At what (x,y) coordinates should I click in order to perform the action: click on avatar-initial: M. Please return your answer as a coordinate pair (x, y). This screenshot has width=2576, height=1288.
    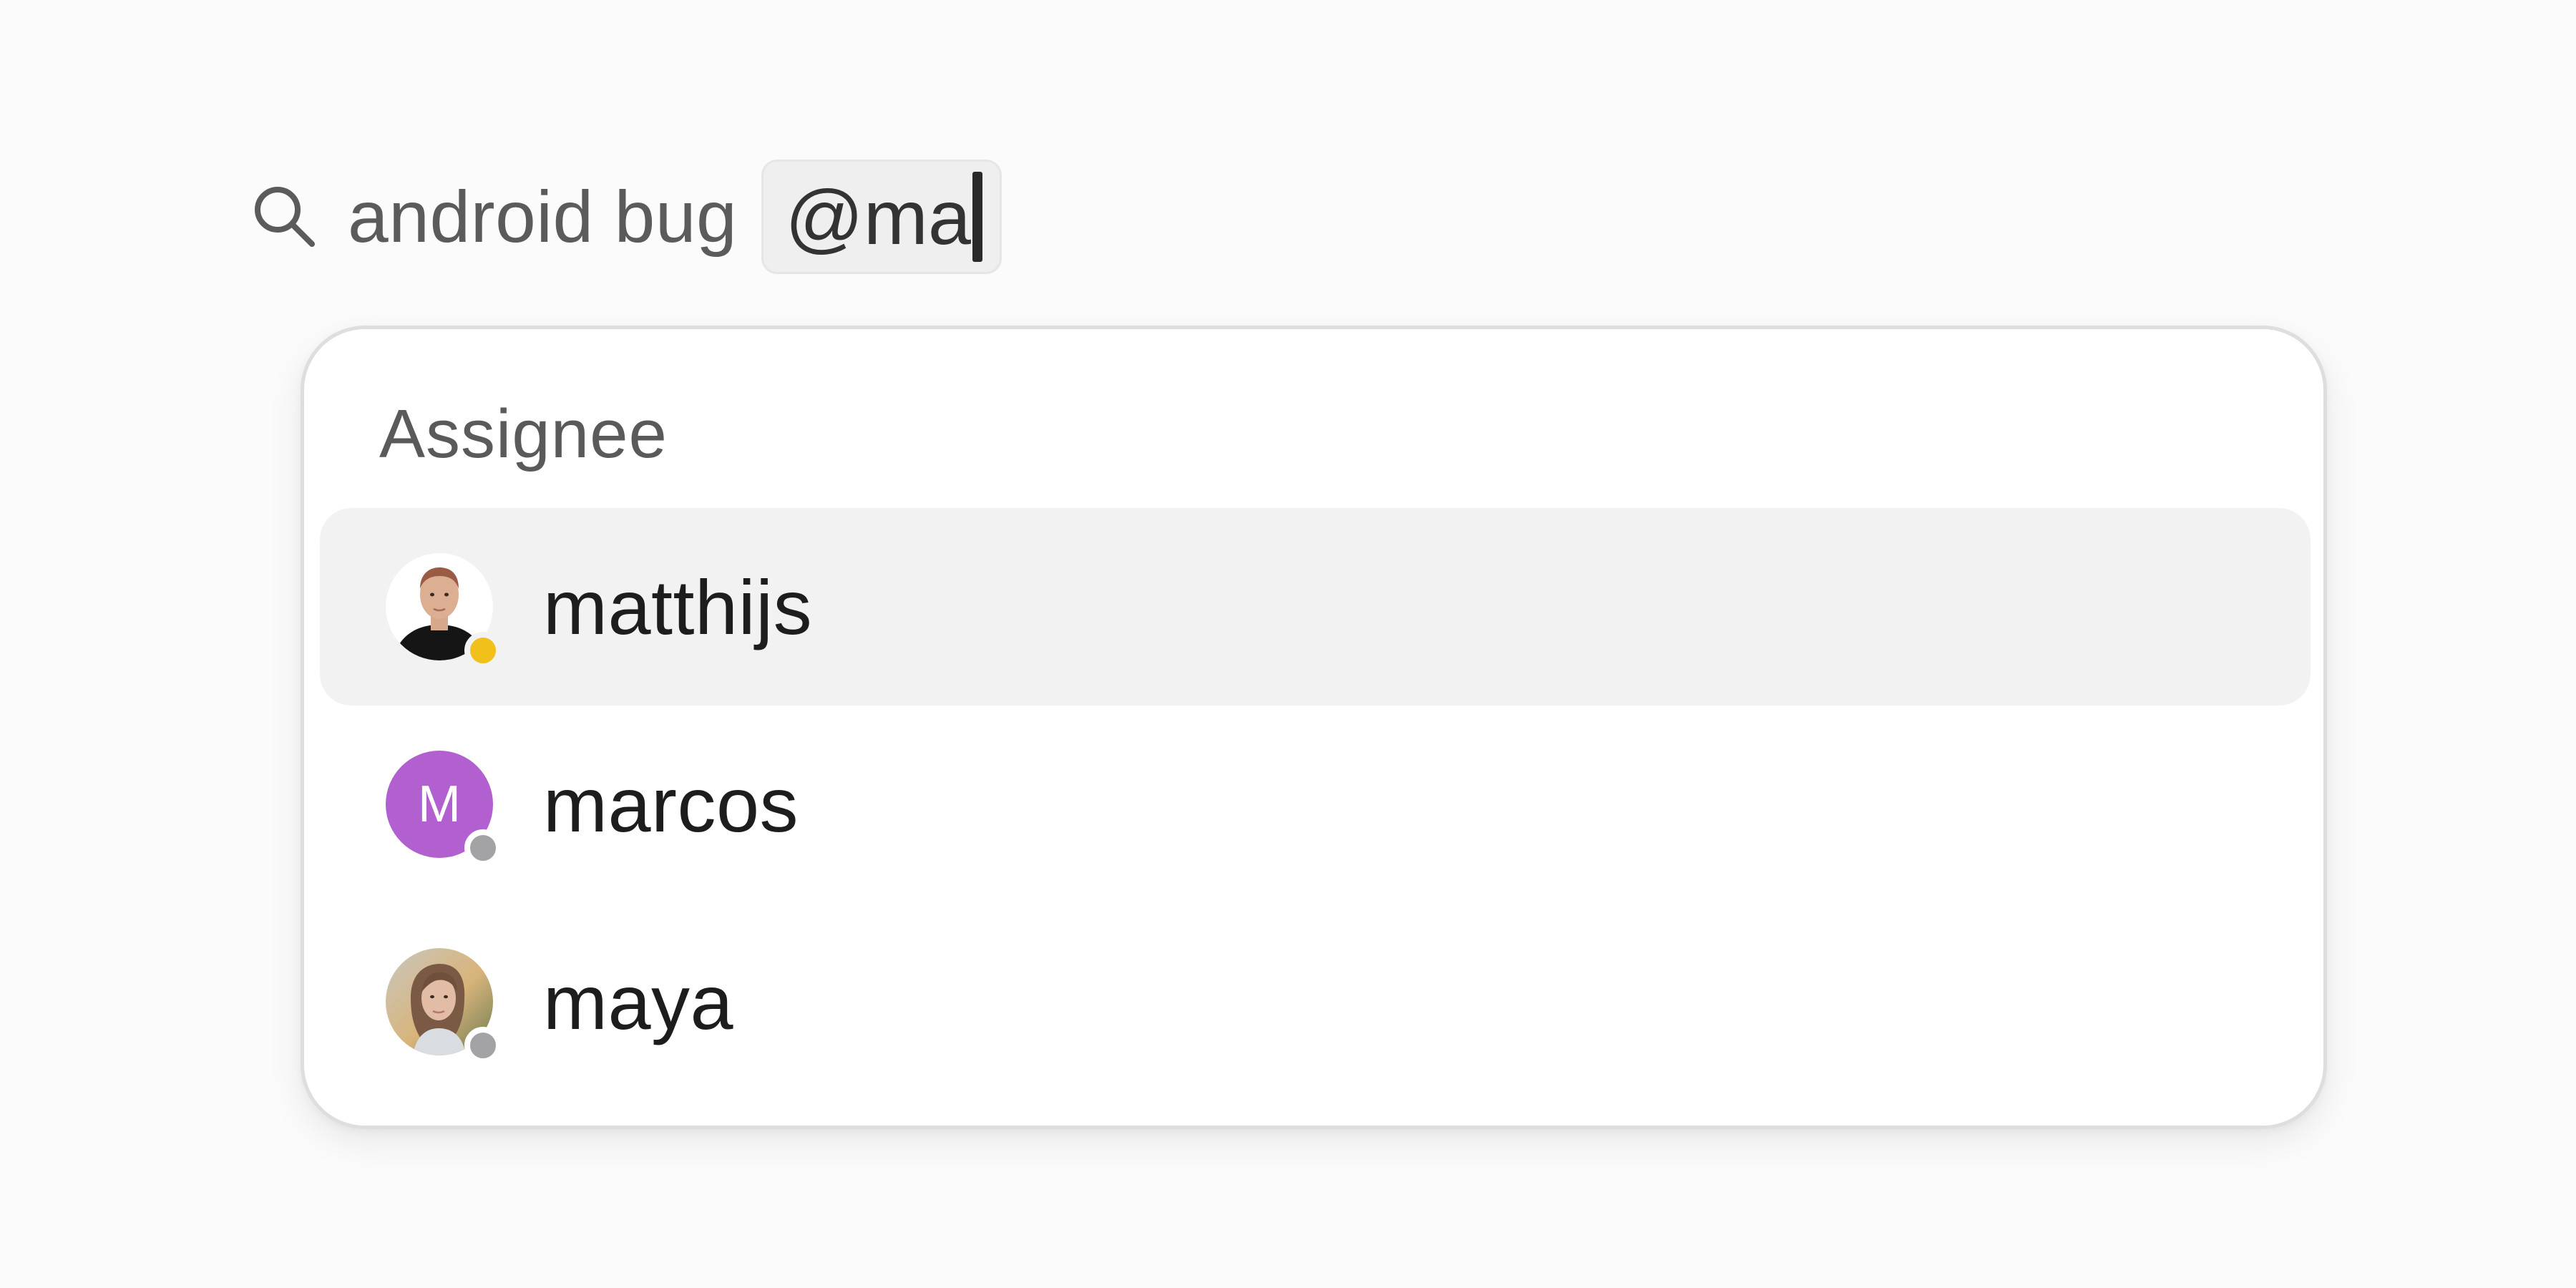
    Looking at the image, I should click on (439, 805).